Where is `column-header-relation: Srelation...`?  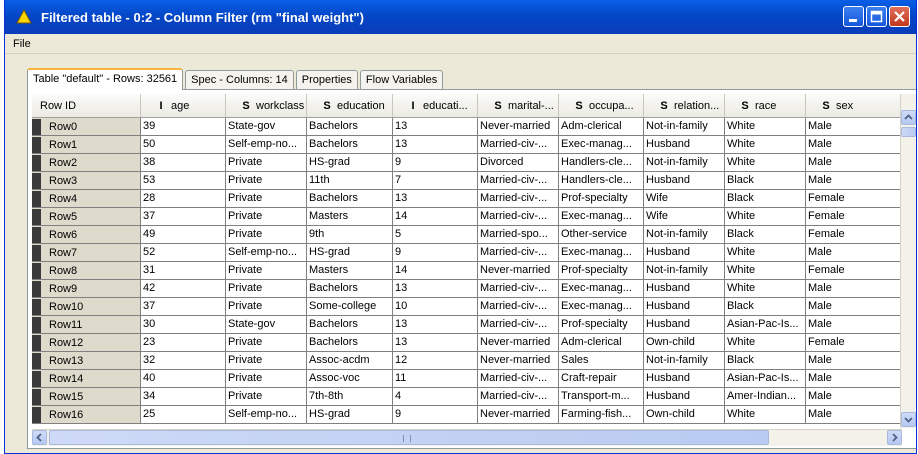
column-header-relation: Srelation... is located at coordinates (684, 105).